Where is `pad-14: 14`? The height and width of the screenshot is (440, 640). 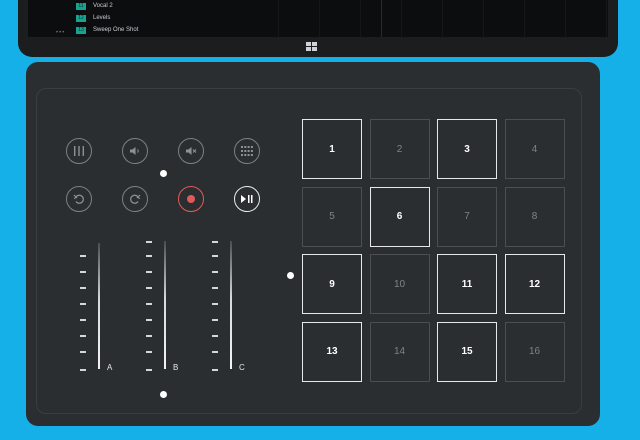
pad-14: 14 is located at coordinates (399, 351).